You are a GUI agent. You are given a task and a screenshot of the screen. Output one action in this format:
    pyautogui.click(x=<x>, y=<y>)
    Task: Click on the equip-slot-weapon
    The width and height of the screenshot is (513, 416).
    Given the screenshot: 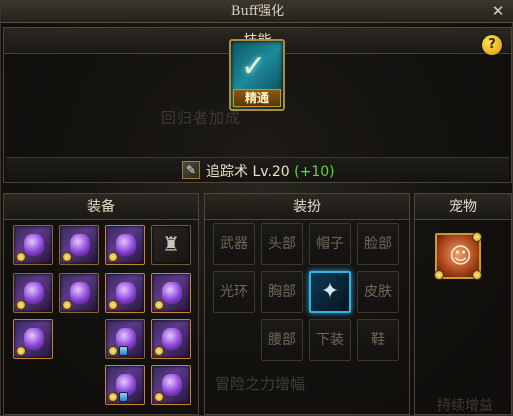 What is the action you would take?
    pyautogui.click(x=33, y=245)
    